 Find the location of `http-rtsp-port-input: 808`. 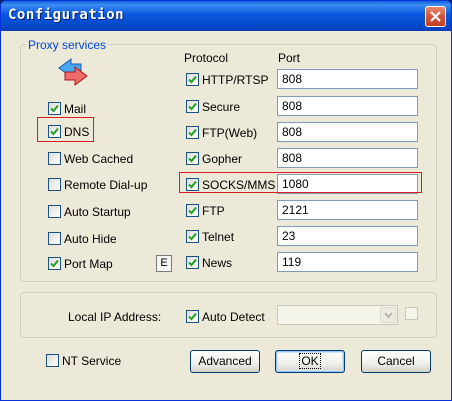

http-rtsp-port-input: 808 is located at coordinates (347, 79).